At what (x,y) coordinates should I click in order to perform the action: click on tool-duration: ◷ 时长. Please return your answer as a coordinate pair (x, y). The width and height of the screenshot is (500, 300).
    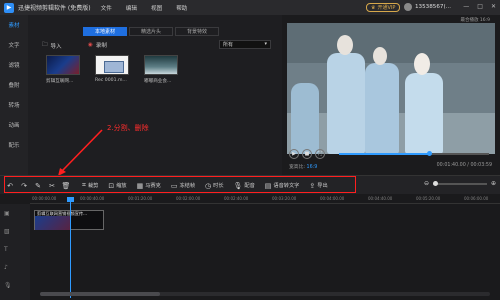
    Looking at the image, I should click on (214, 186).